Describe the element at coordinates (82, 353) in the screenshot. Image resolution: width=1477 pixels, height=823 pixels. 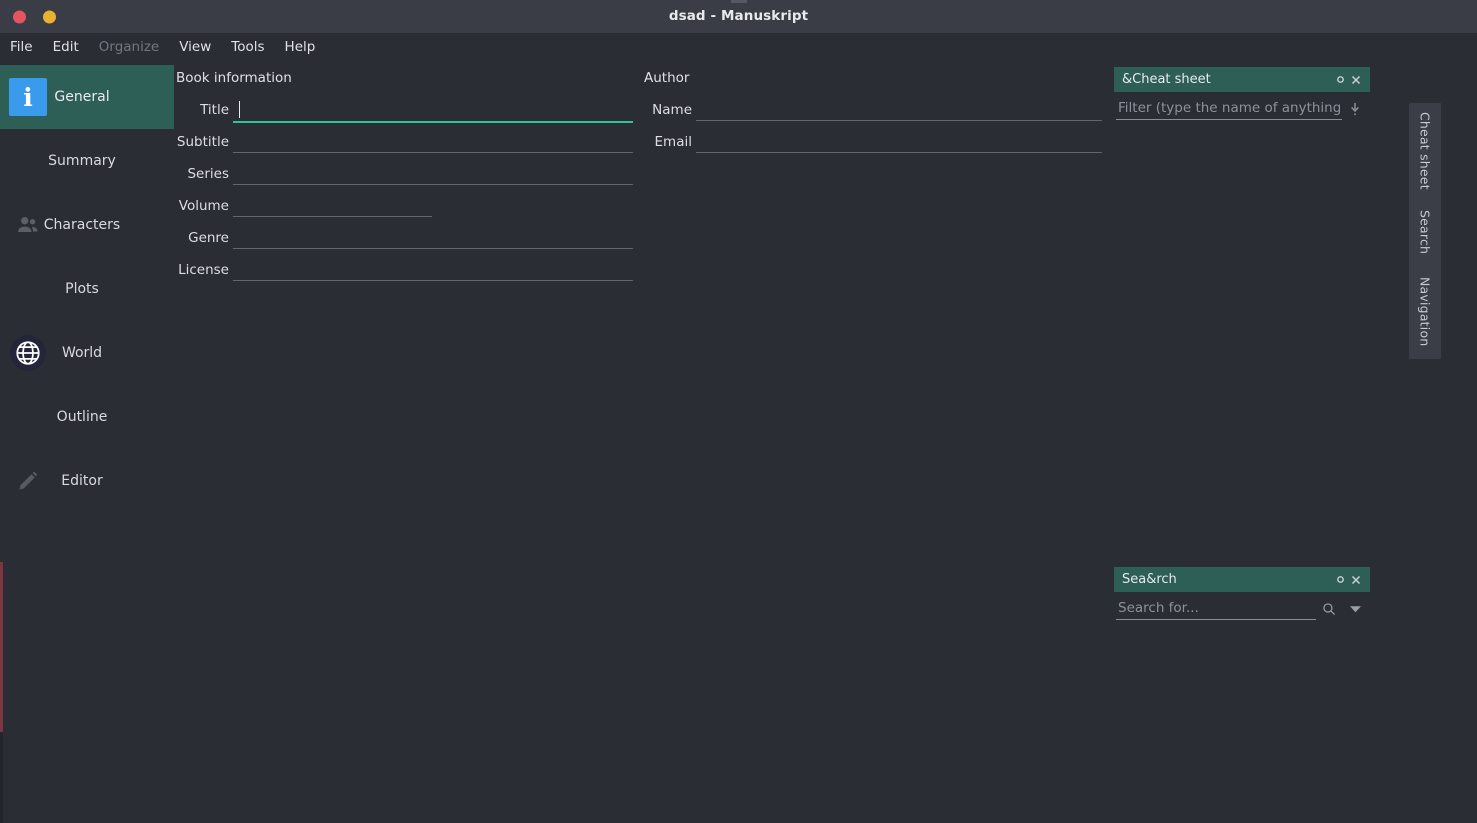
I see `sidebar-item-label: World` at that location.